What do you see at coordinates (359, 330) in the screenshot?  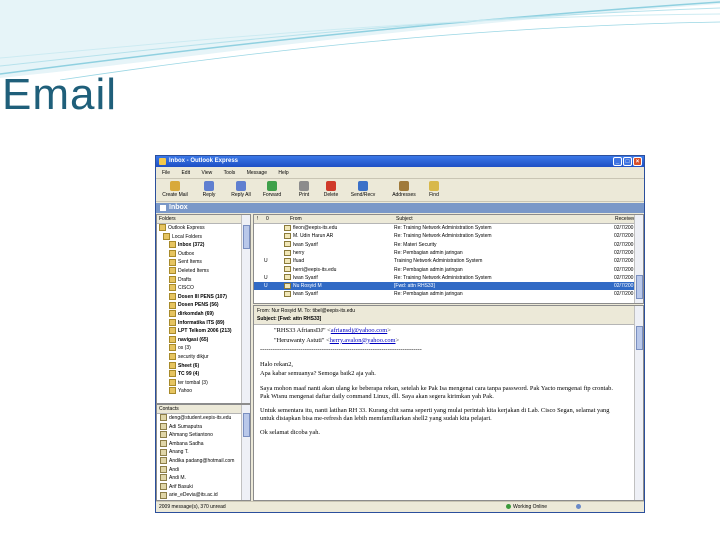 I see `recipient-email-link: afriansdj@yahoo.com` at bounding box center [359, 330].